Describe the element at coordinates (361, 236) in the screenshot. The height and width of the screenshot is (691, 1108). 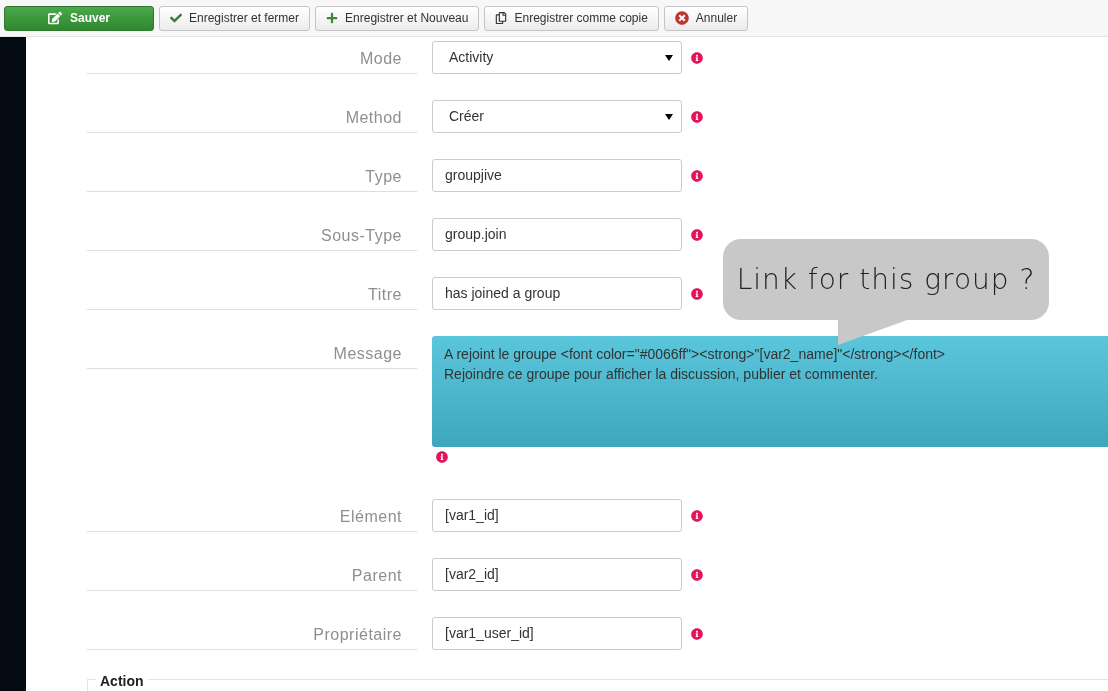
I see `field-label: Sous-Type` at that location.